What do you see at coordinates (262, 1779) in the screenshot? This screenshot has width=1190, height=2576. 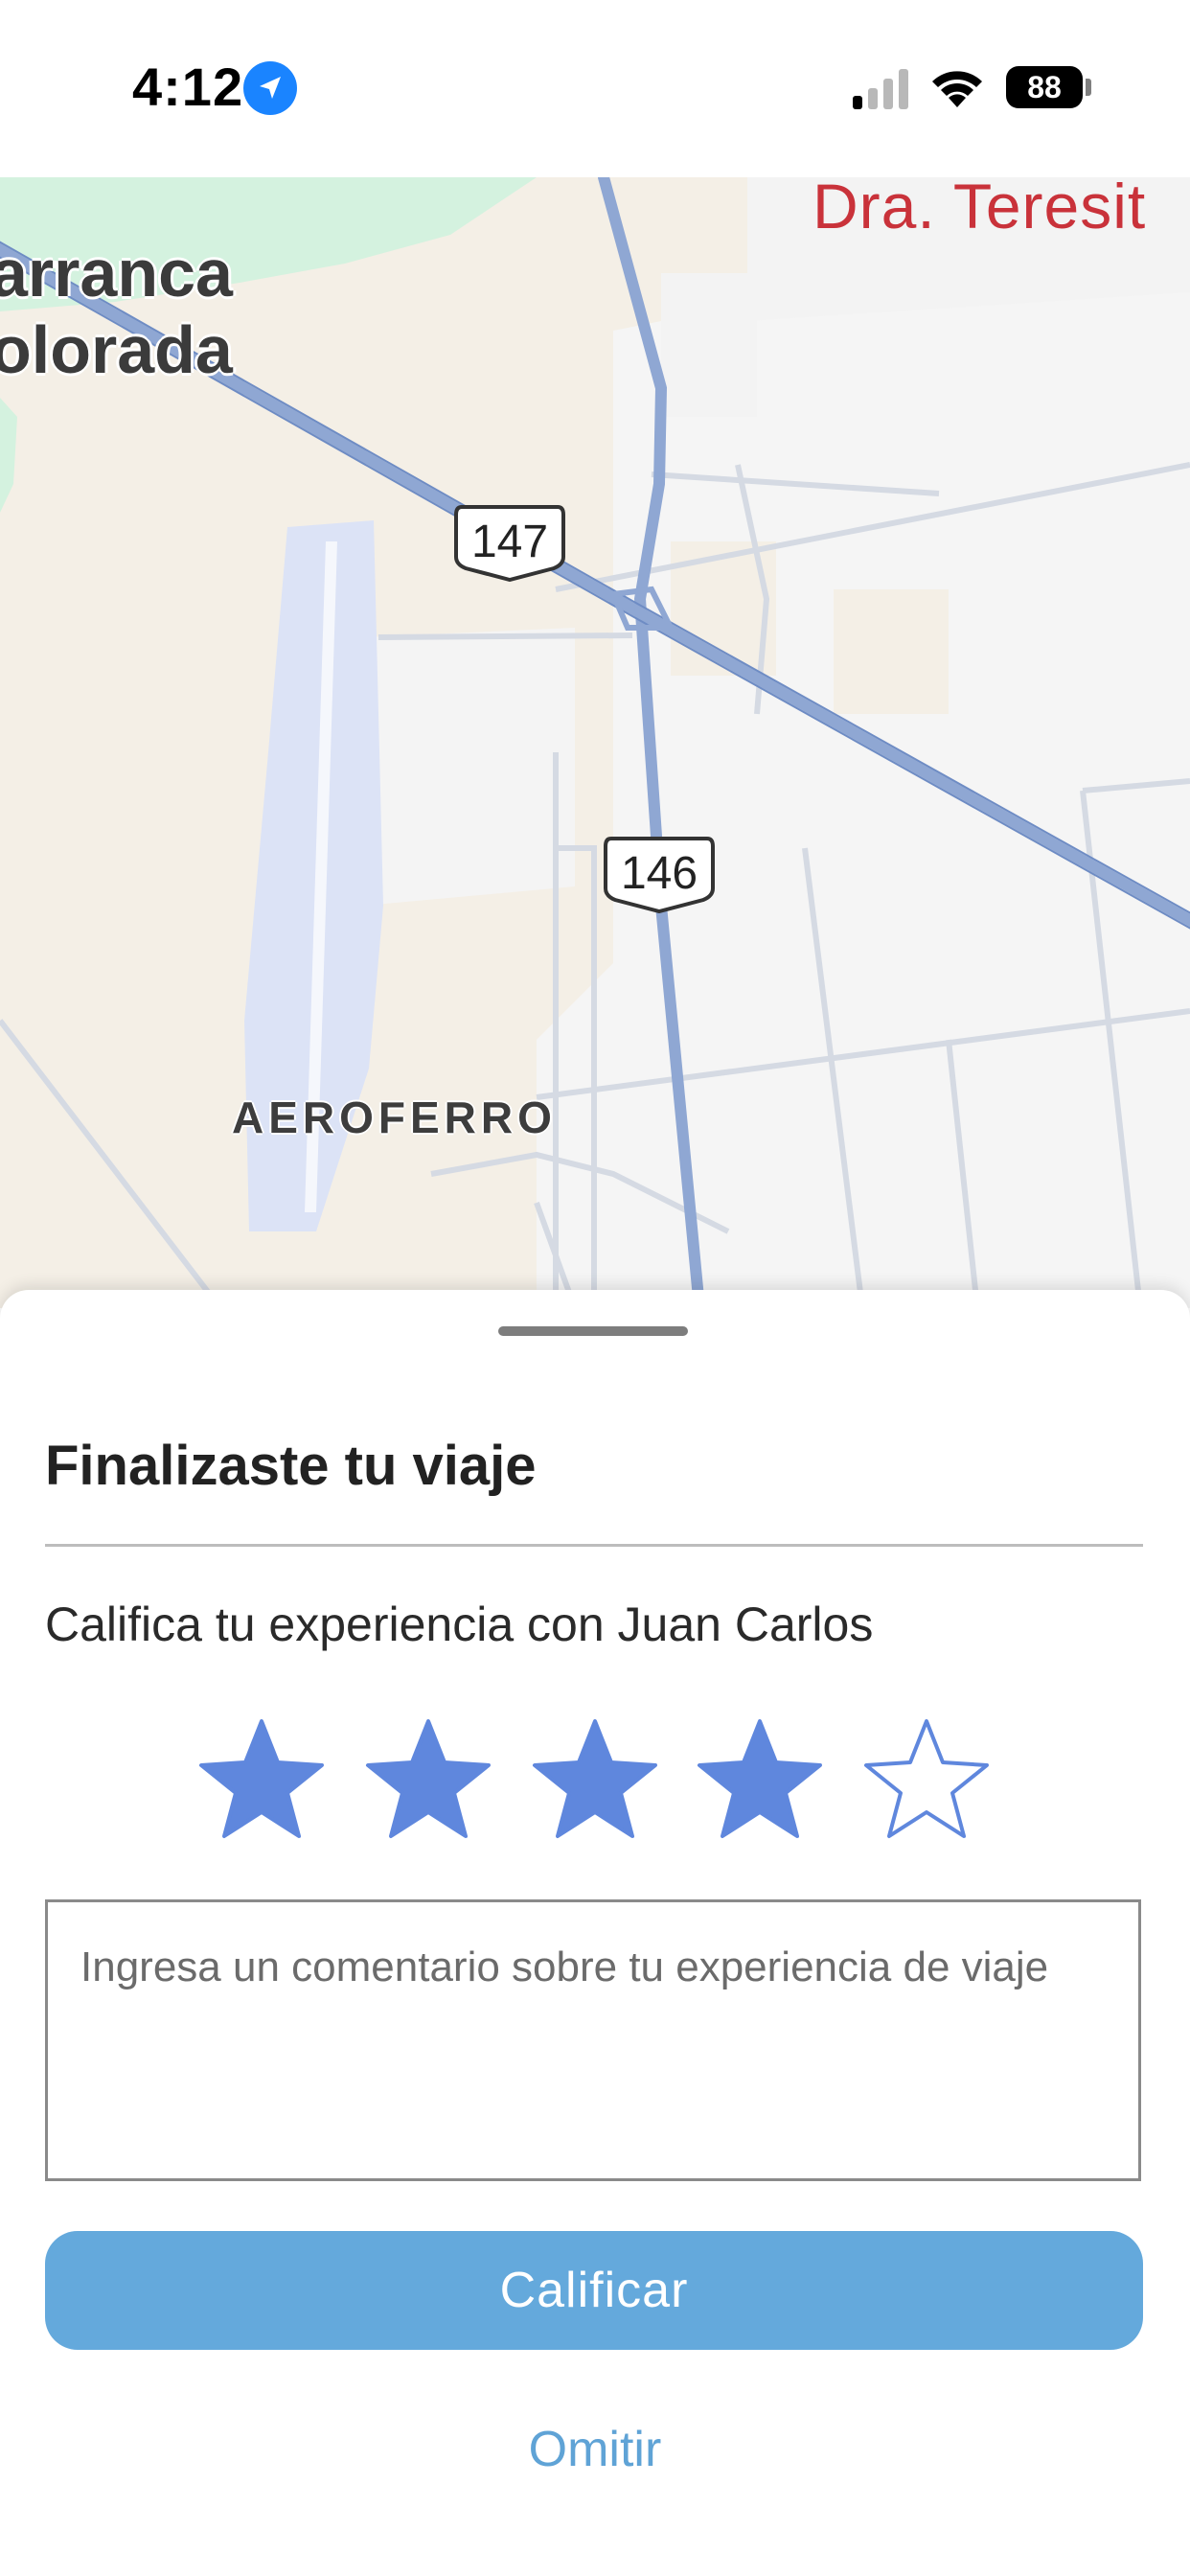 I see `star-1-icon` at bounding box center [262, 1779].